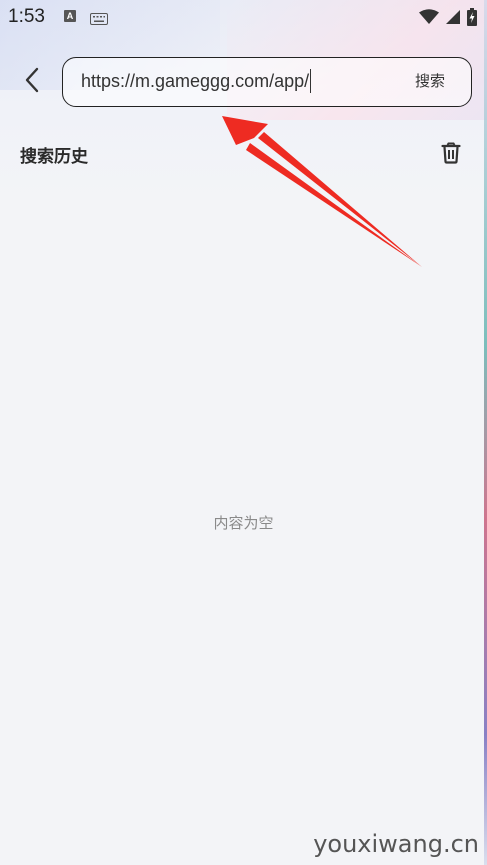 The height and width of the screenshot is (865, 487). Describe the element at coordinates (99, 19) in the screenshot. I see `keyboard-icon` at that location.